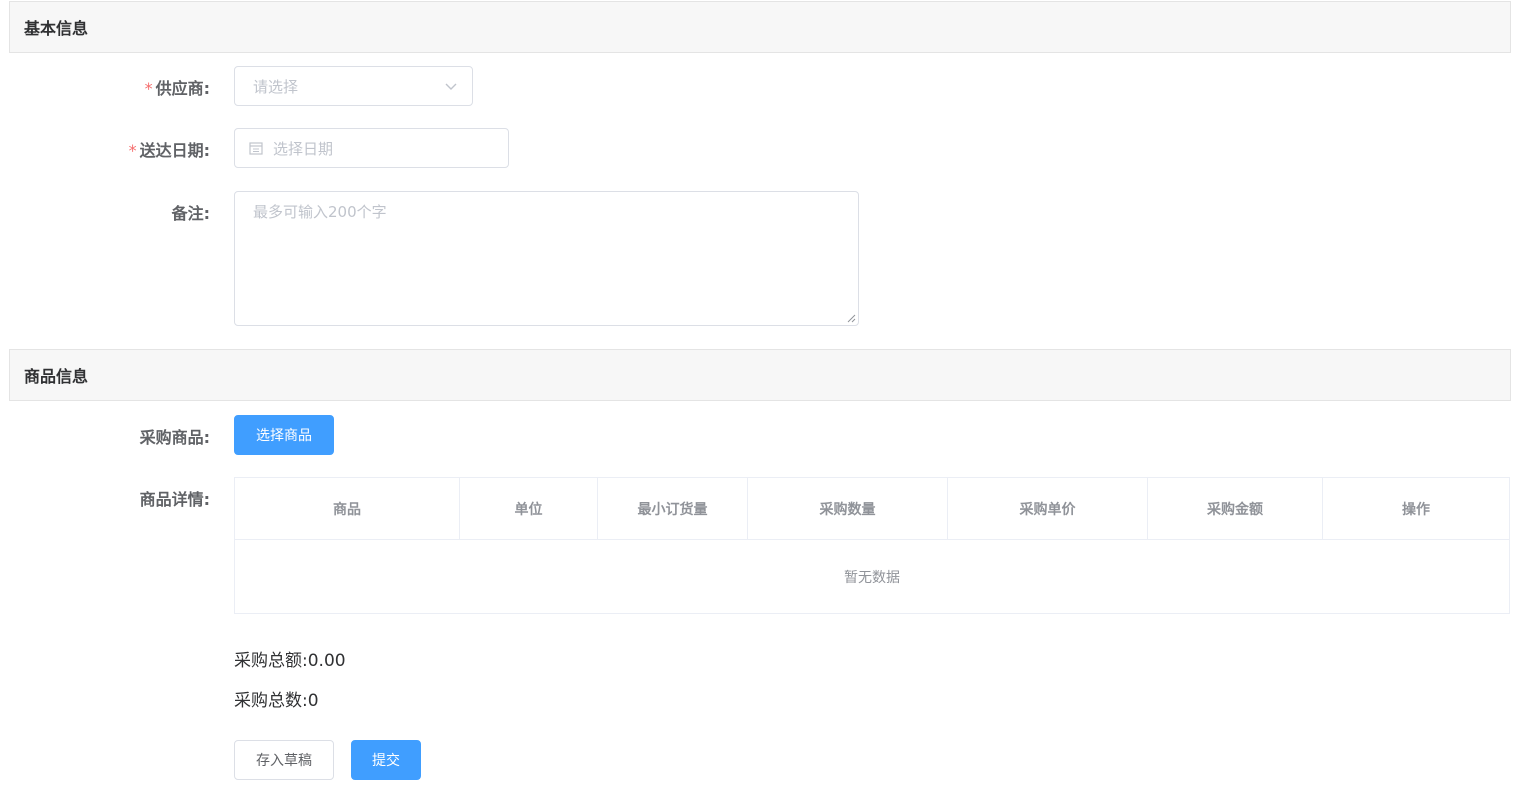  Describe the element at coordinates (256, 148) in the screenshot. I see `calendar-icon` at that location.